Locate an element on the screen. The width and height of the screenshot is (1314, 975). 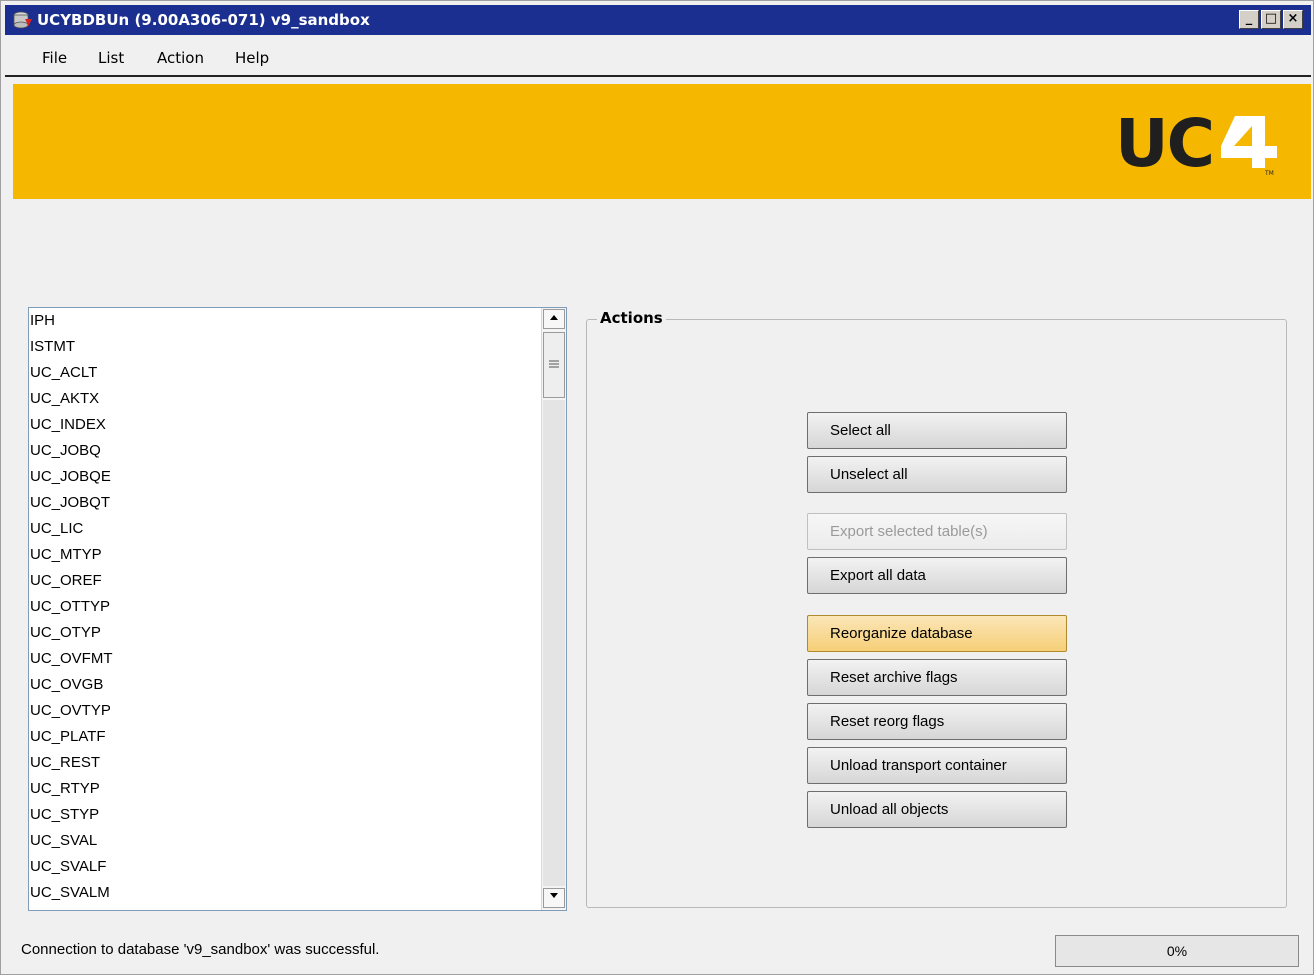
list-item: UC_LIC is located at coordinates (285, 529).